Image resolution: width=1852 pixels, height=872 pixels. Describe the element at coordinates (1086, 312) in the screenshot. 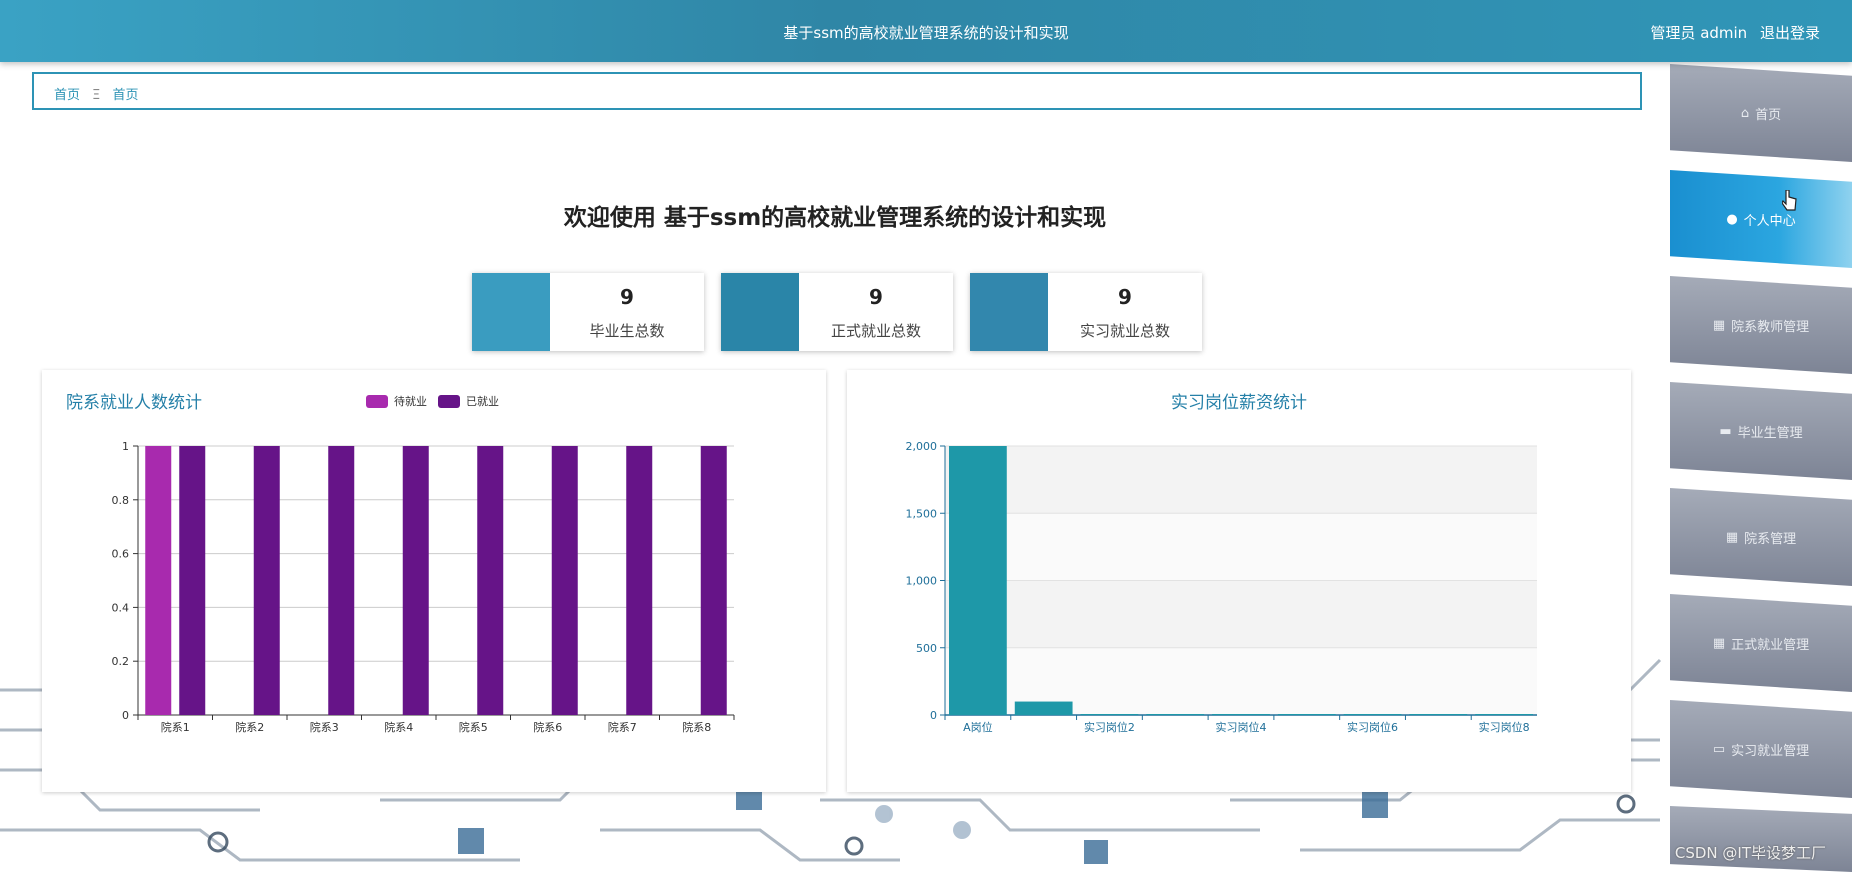

I see `stat-card-internship-employment: 9 实习就业总数` at that location.